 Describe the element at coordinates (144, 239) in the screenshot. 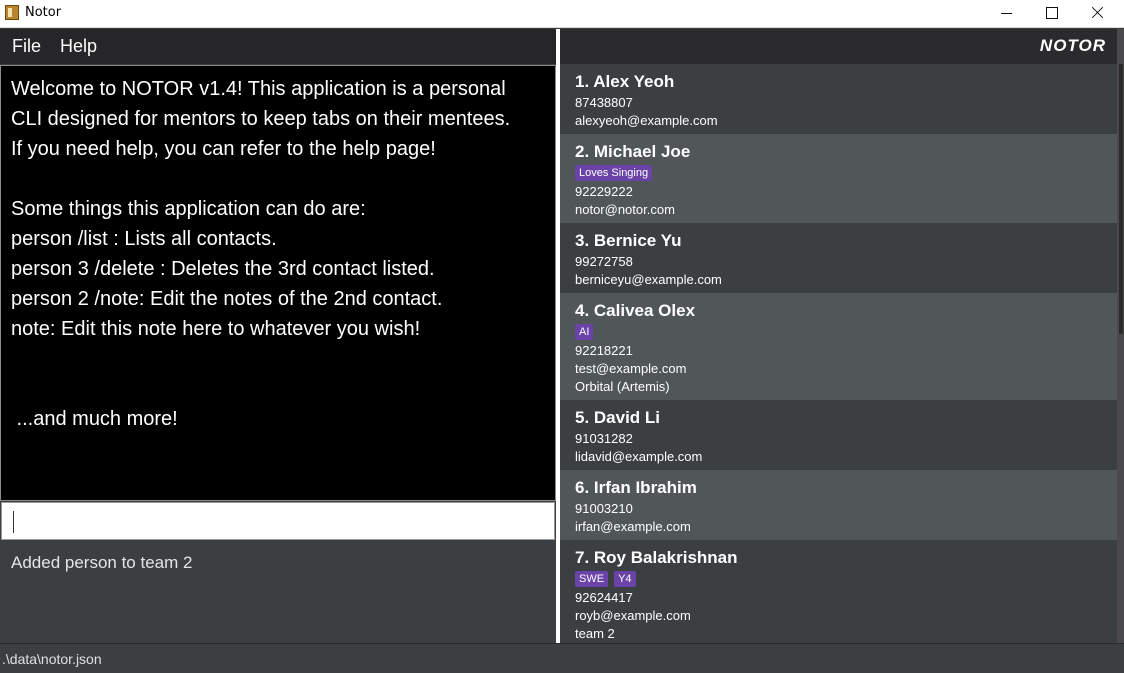

I see `result-line: person /list : Lists all contacts.` at that location.